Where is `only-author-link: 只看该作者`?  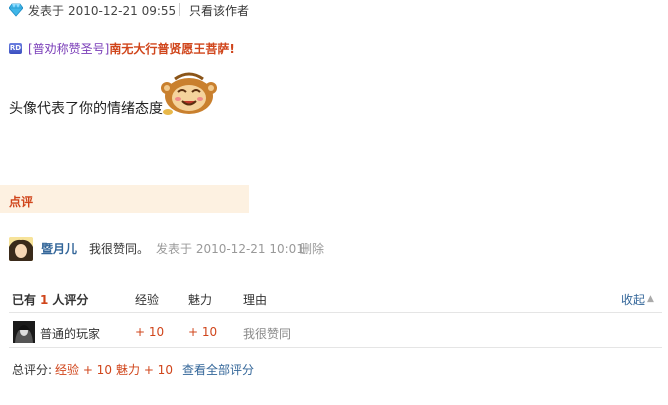
only-author-link: 只看该作者 is located at coordinates (219, 10).